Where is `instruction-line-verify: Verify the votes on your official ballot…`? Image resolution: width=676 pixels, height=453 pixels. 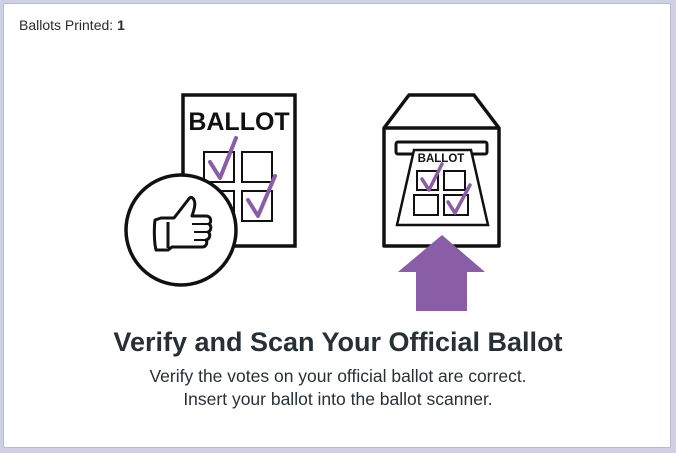 instruction-line-verify: Verify the votes on your official ballot… is located at coordinates (338, 376).